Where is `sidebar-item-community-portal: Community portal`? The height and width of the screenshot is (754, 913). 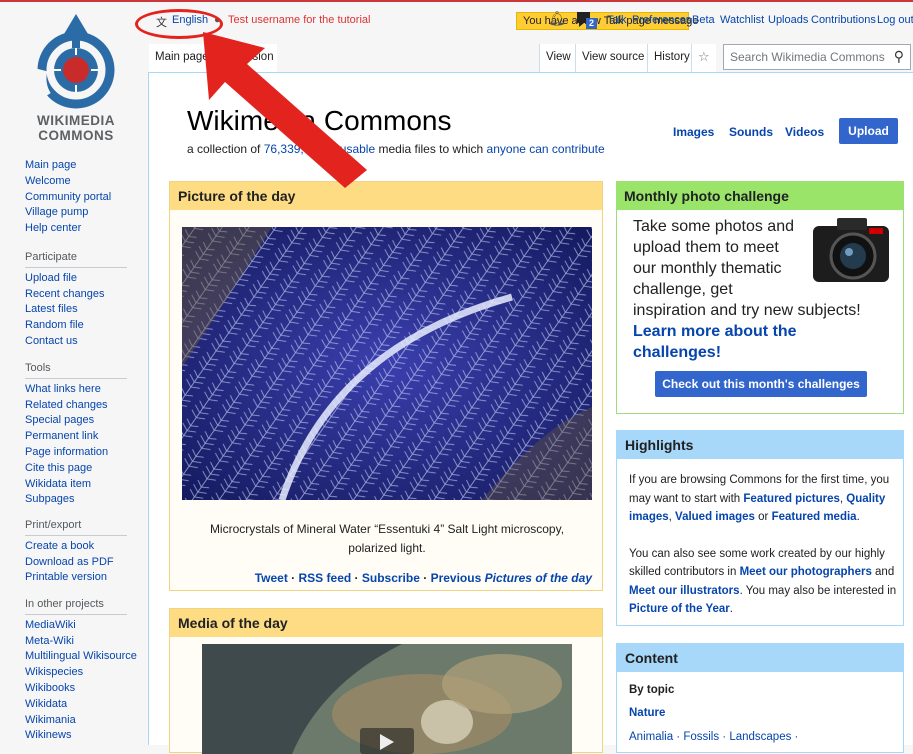
sidebar-item-community-portal: Community portal is located at coordinates (68, 198).